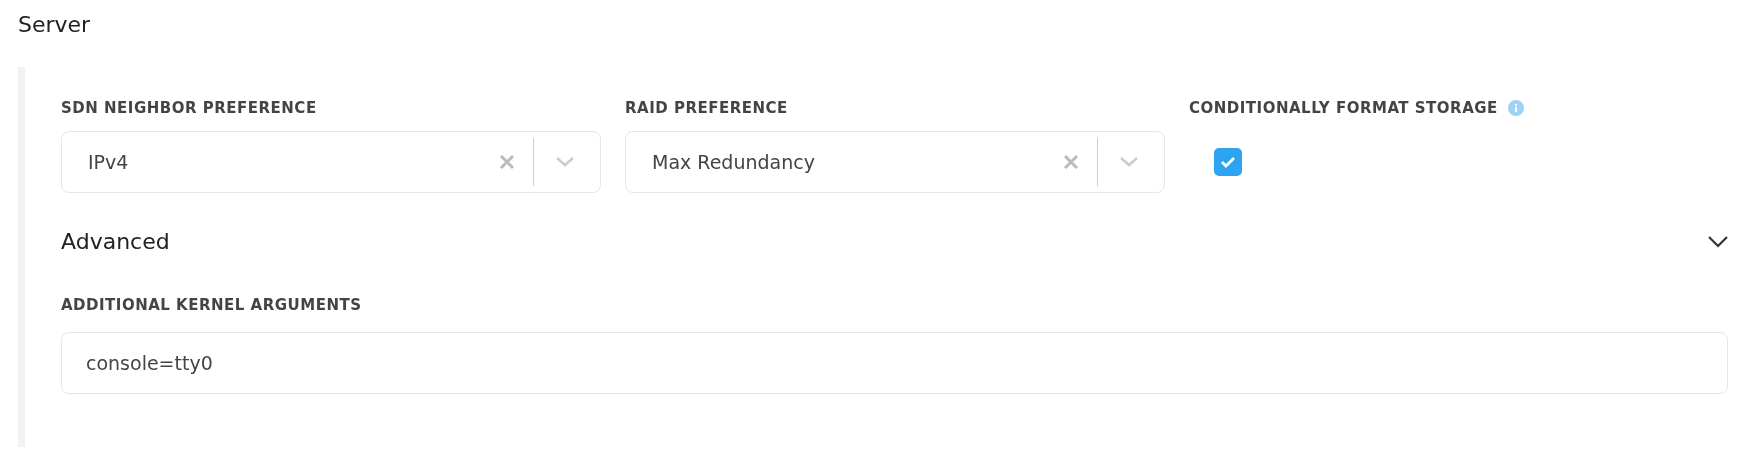  Describe the element at coordinates (1515, 108) in the screenshot. I see `info-icon` at that location.